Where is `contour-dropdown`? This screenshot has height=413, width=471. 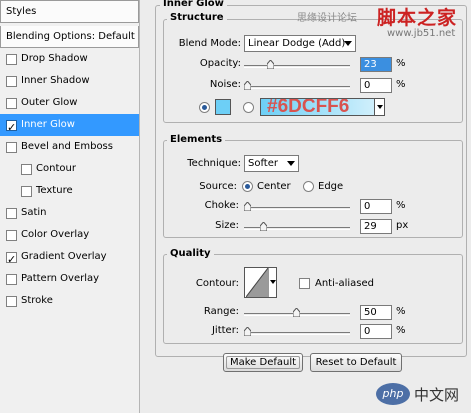 contour-dropdown is located at coordinates (272, 282).